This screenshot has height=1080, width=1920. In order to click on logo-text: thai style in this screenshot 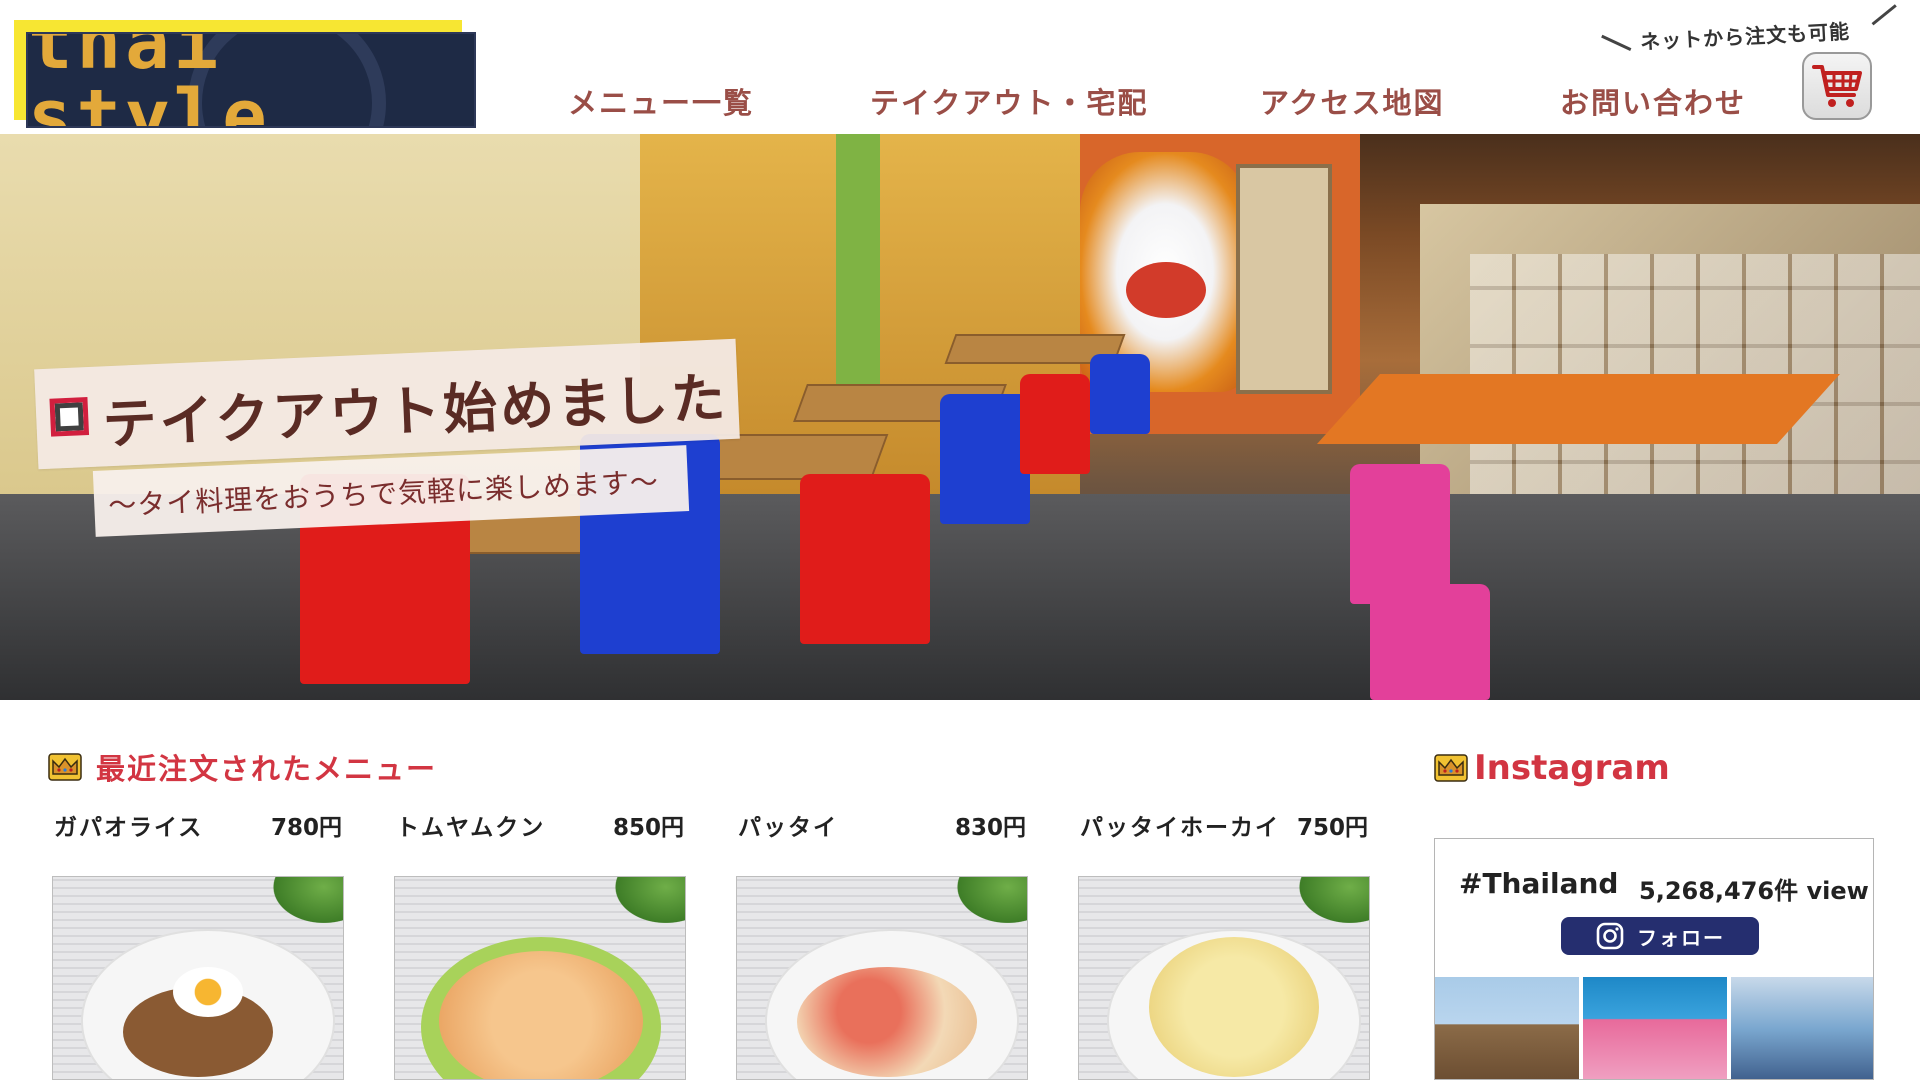, I will do `click(149, 80)`.